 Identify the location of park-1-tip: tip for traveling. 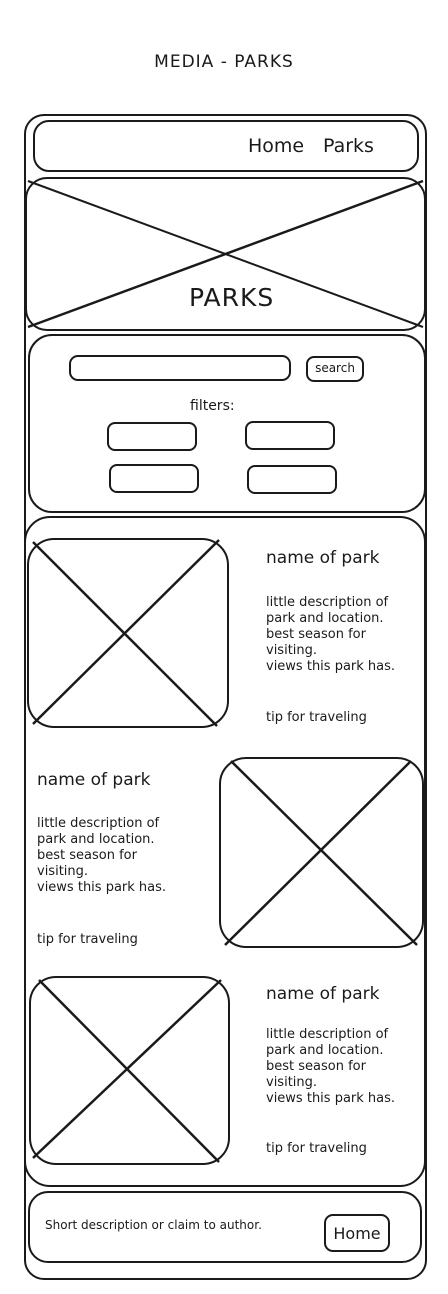
(316, 717).